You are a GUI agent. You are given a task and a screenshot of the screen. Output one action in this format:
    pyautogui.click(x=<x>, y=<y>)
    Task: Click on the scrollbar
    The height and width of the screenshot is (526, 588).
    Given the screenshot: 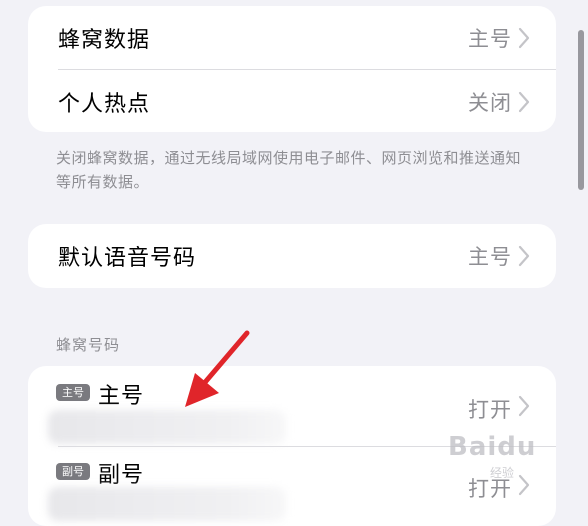 What is the action you would take?
    pyautogui.click(x=581, y=110)
    